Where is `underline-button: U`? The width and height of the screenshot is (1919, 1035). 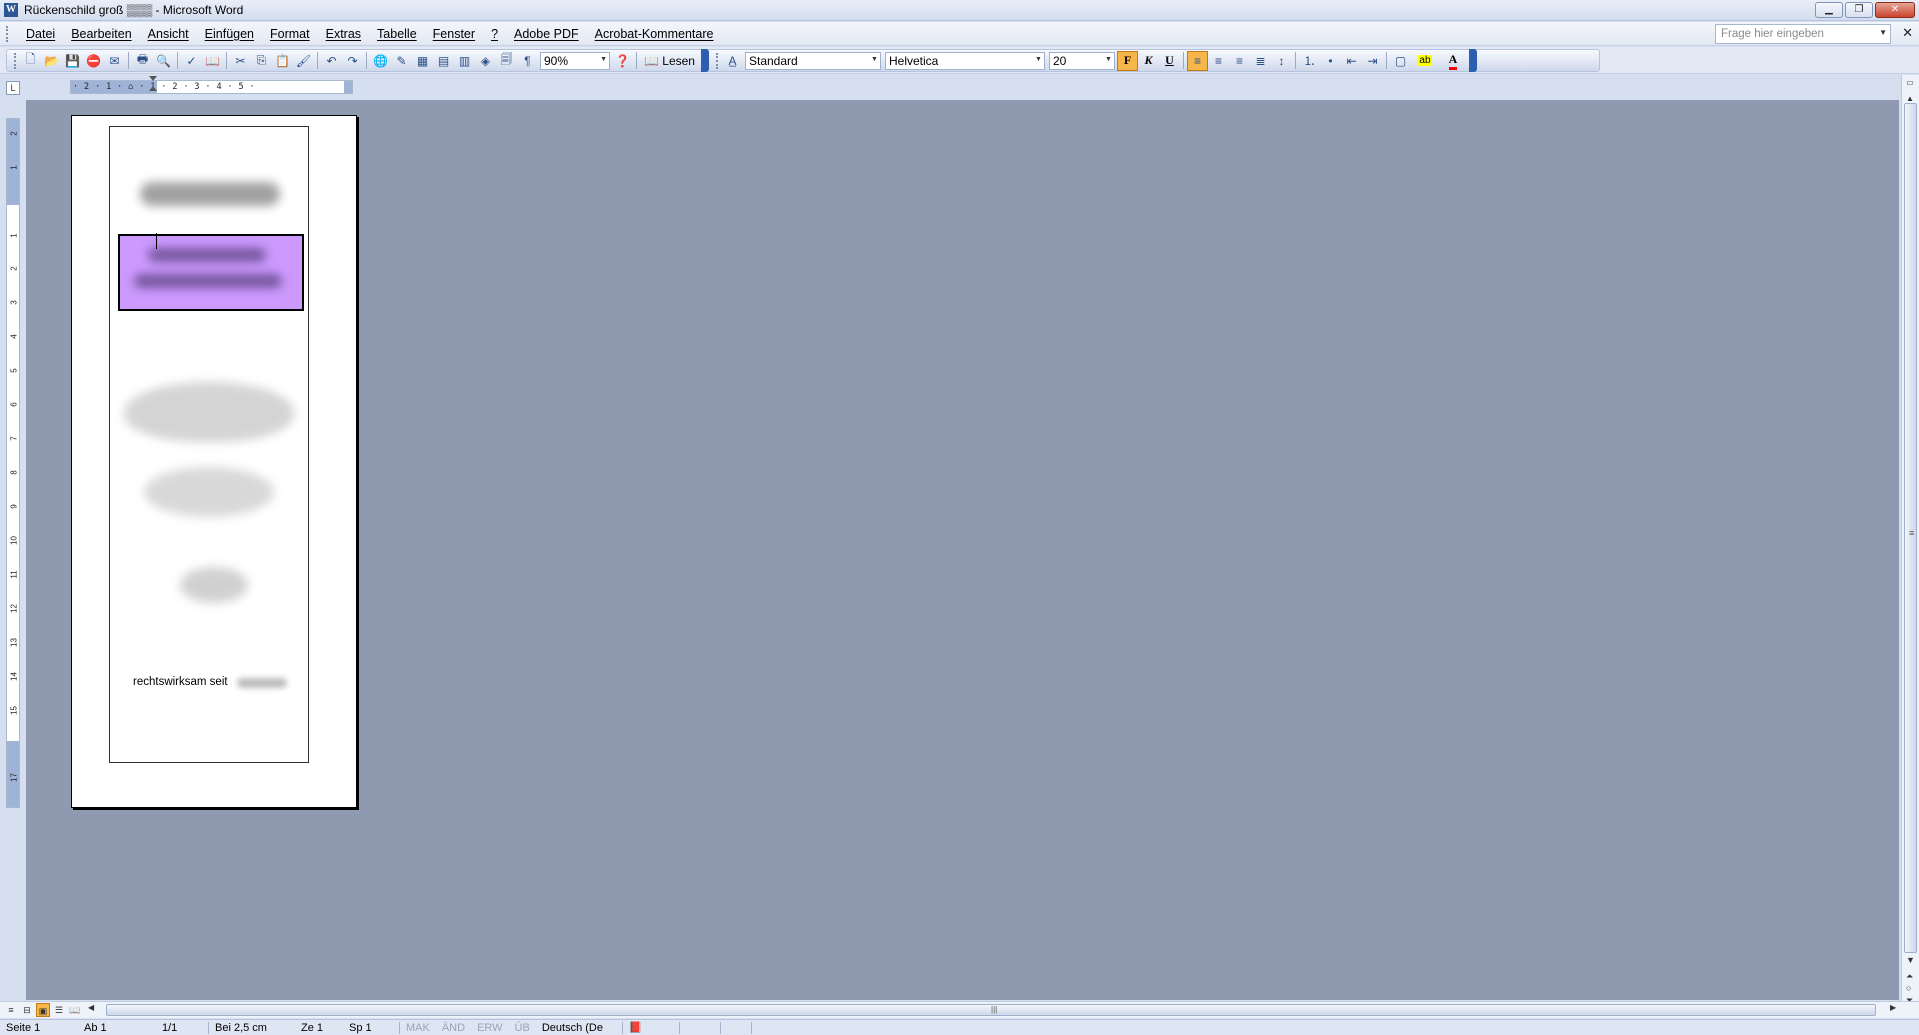 underline-button: U is located at coordinates (1169, 61).